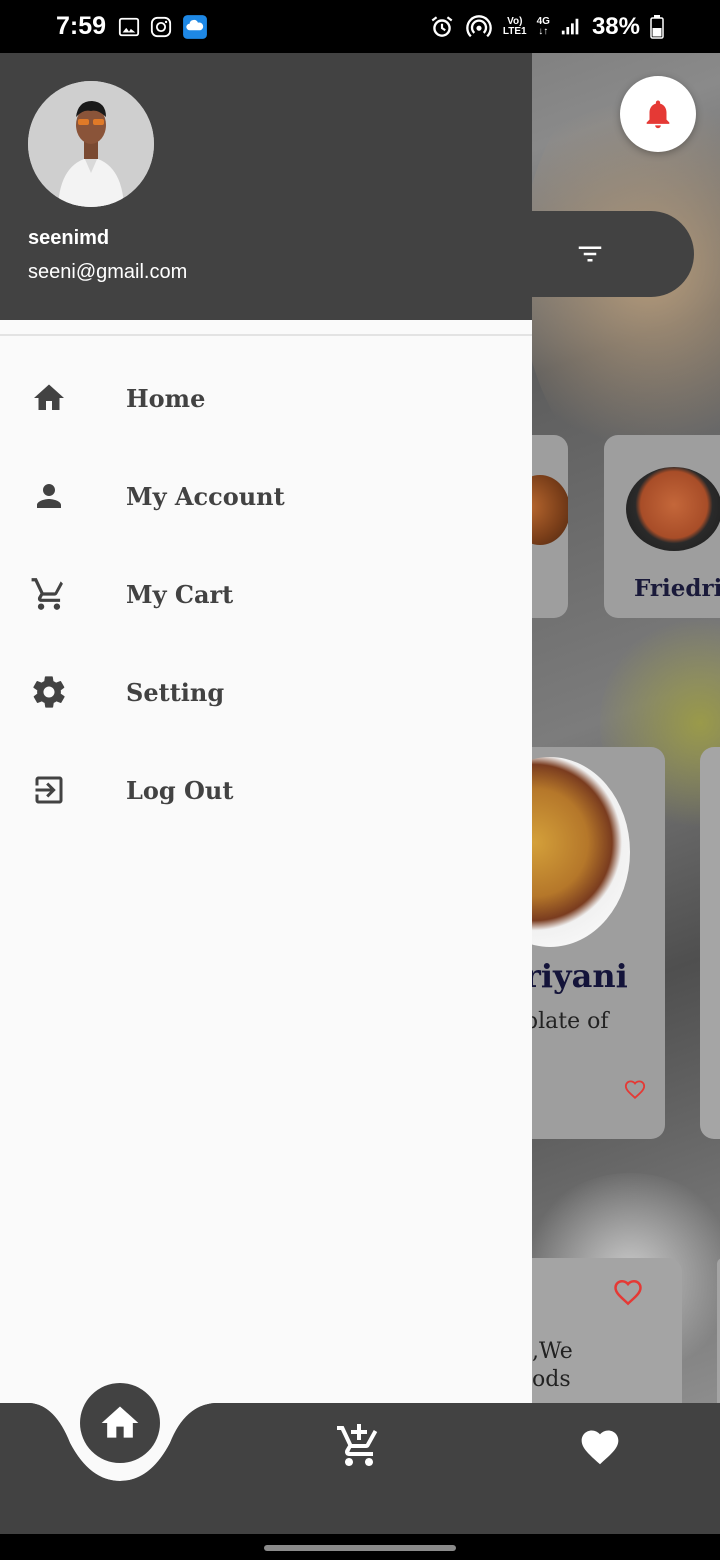 The image size is (720, 1560). Describe the element at coordinates (129, 26) in the screenshot. I see `gallery-icon` at that location.